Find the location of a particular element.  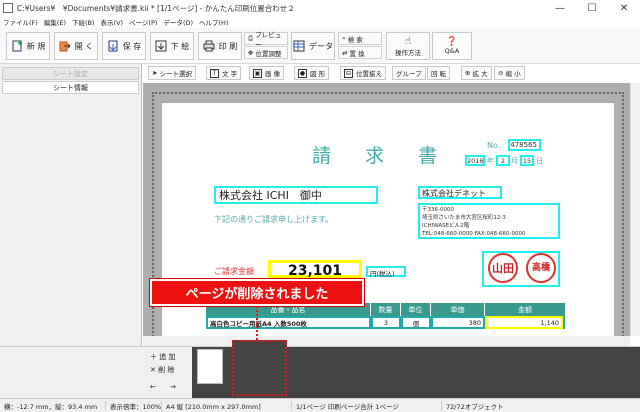

tax-label: 円(税込) is located at coordinates (386, 272).